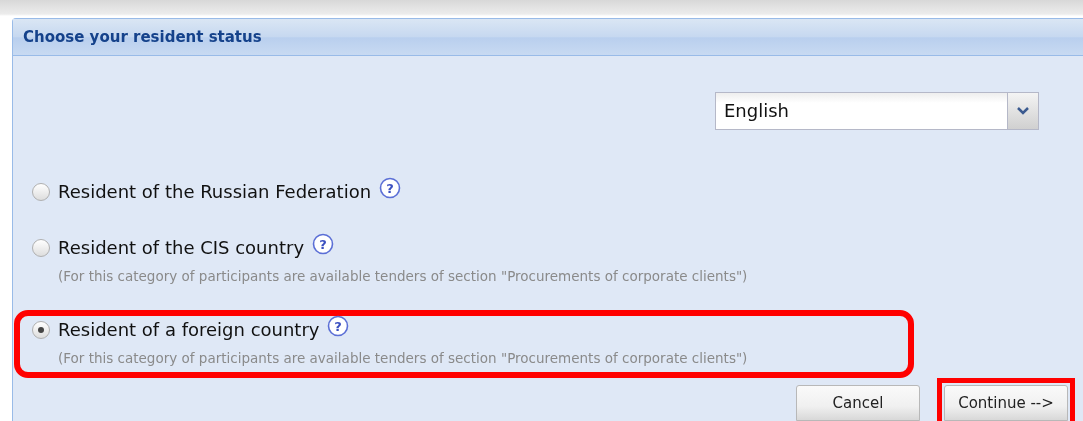 The height and width of the screenshot is (421, 1083). Describe the element at coordinates (142, 37) in the screenshot. I see `dialog-title: Choose your resident status` at that location.